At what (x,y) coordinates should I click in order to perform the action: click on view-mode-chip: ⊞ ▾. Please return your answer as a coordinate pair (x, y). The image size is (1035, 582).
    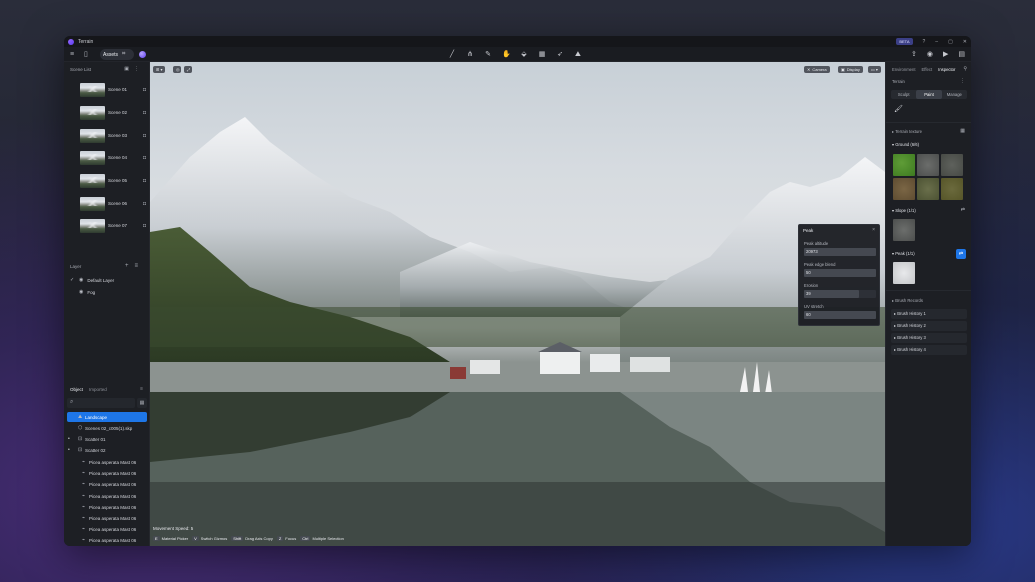
    Looking at the image, I should click on (159, 69).